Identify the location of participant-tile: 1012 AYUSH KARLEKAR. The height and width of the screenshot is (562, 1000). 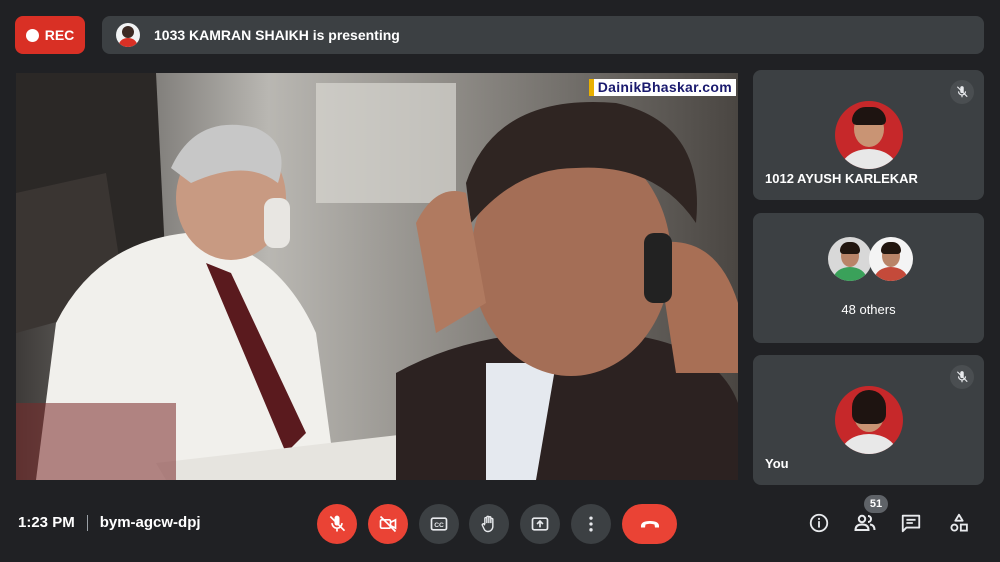
(868, 135).